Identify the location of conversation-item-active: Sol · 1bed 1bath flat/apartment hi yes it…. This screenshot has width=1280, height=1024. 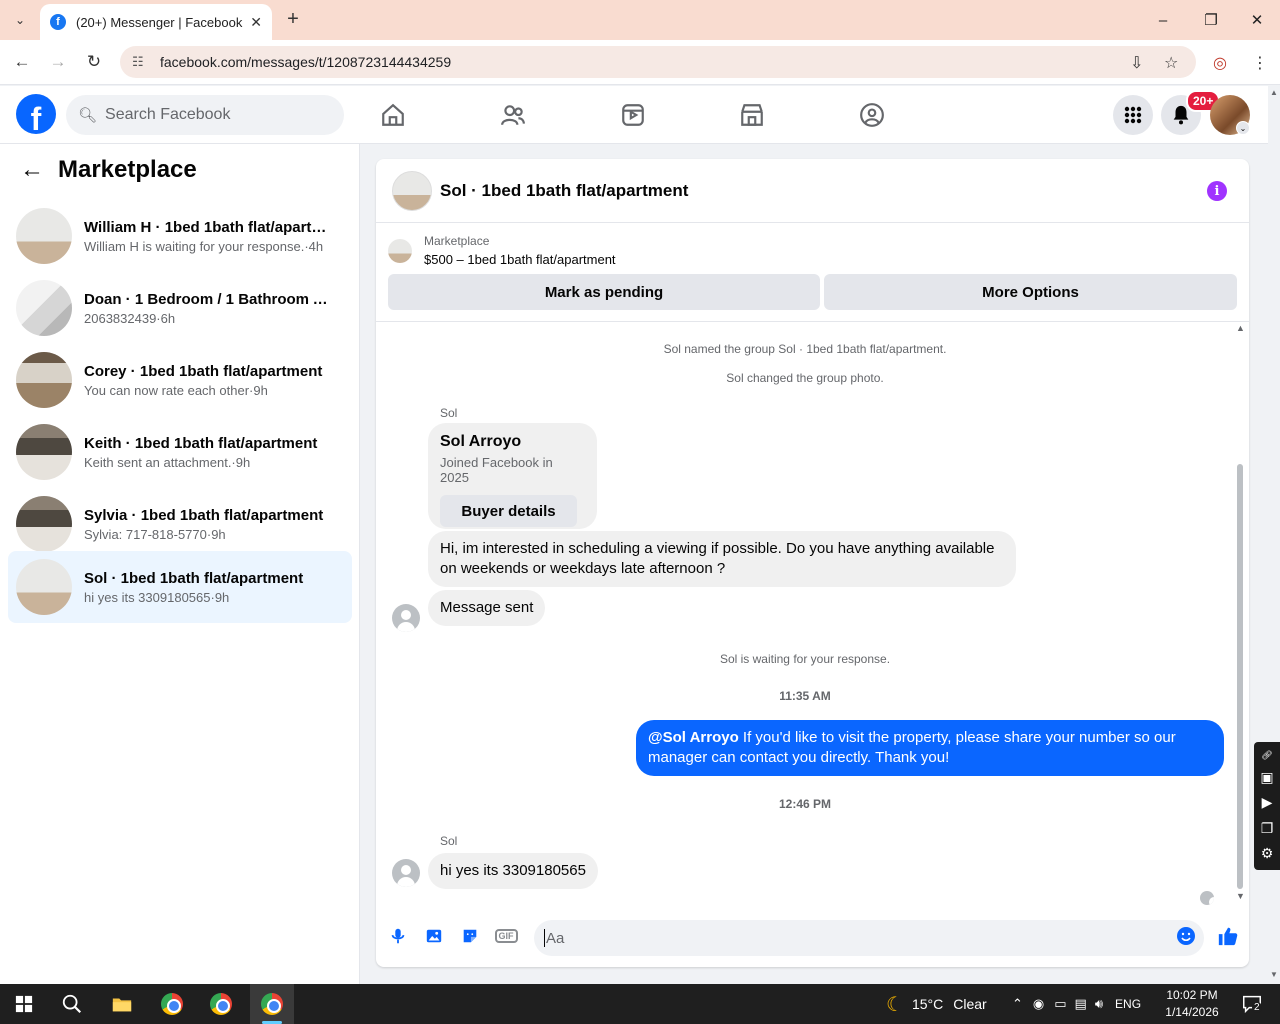
(180, 587).